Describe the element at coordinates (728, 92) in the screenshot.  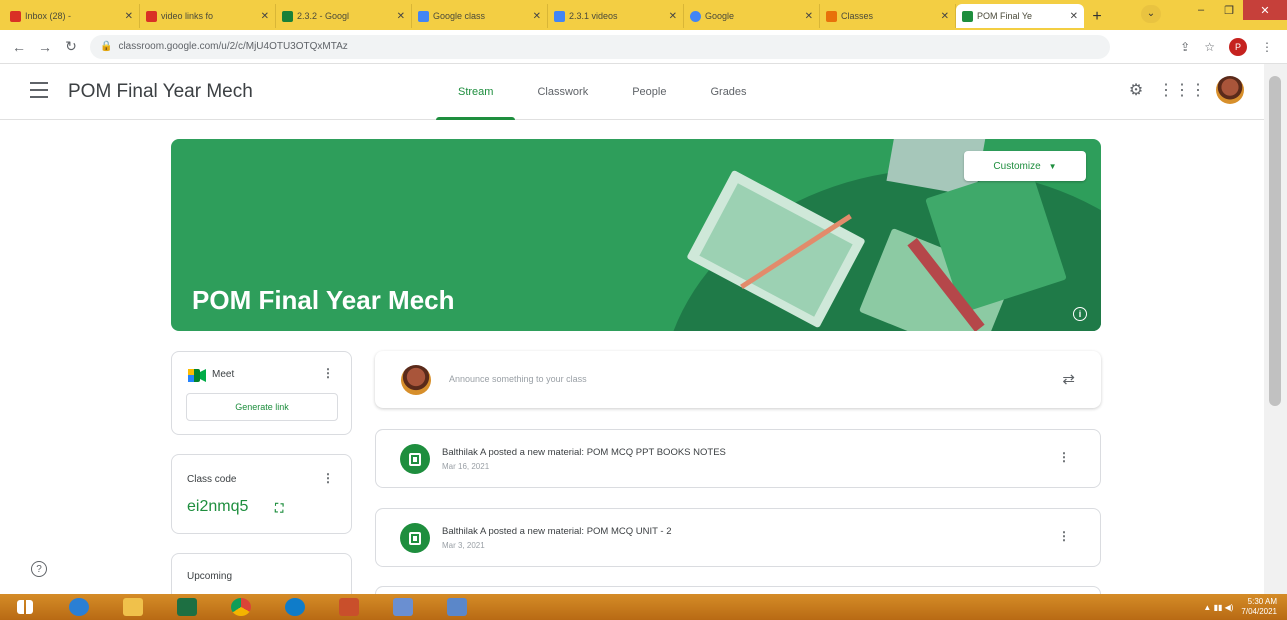
I see `tab-grades: Grades` at that location.